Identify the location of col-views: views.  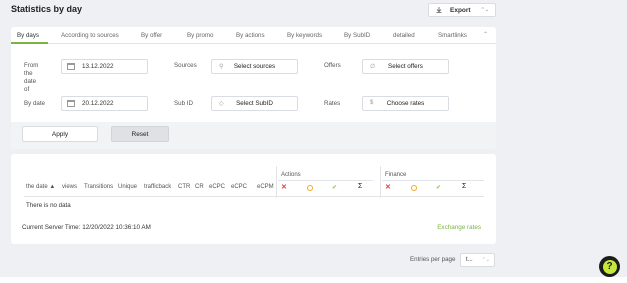
(69, 187).